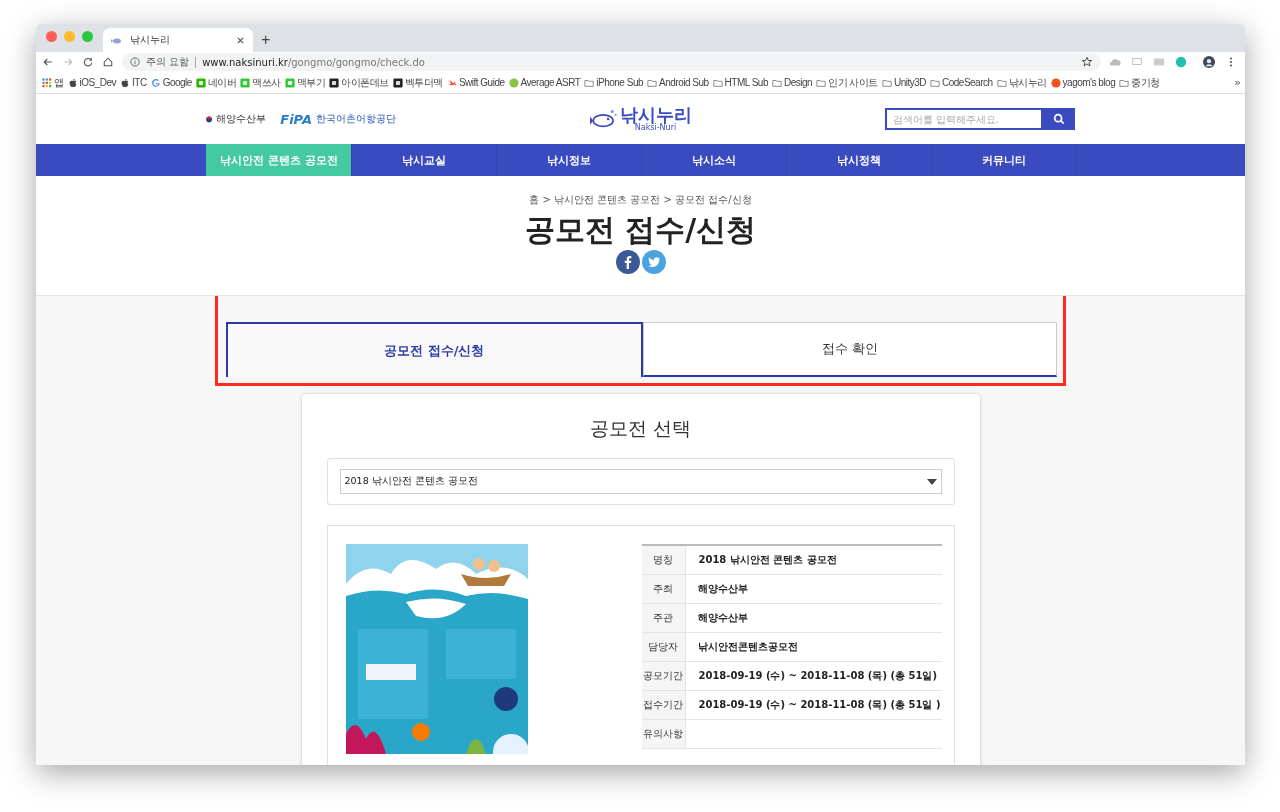 This screenshot has width=1280, height=812. I want to click on bookmark: CodeSearch, so click(961, 82).